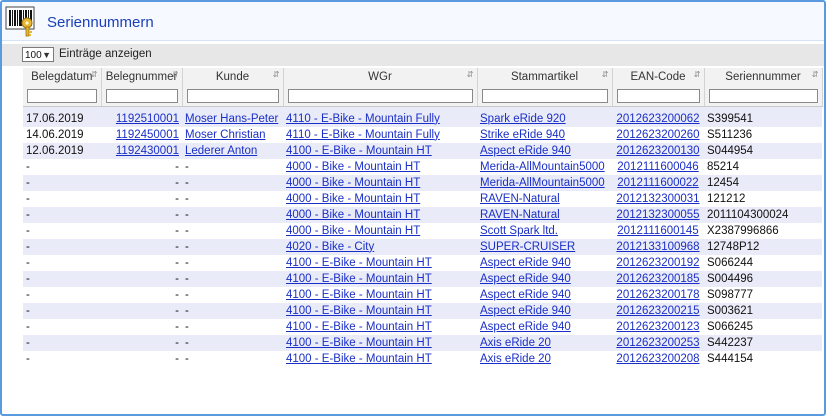 The height and width of the screenshot is (416, 826). I want to click on cell-stammartikel: SUPER-CRUISER, so click(544, 247).